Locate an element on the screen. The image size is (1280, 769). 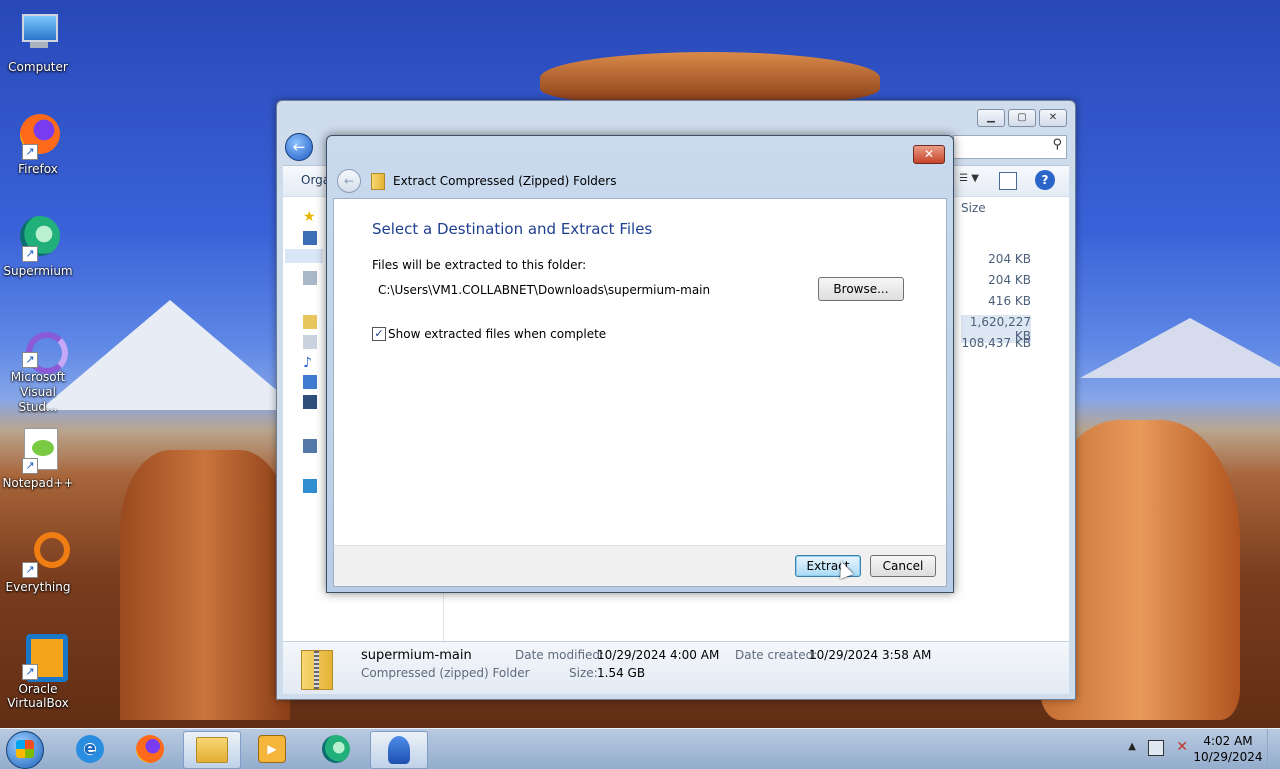
desktop-icon-supermium: ↗ Supermium is located at coordinates (38, 246).